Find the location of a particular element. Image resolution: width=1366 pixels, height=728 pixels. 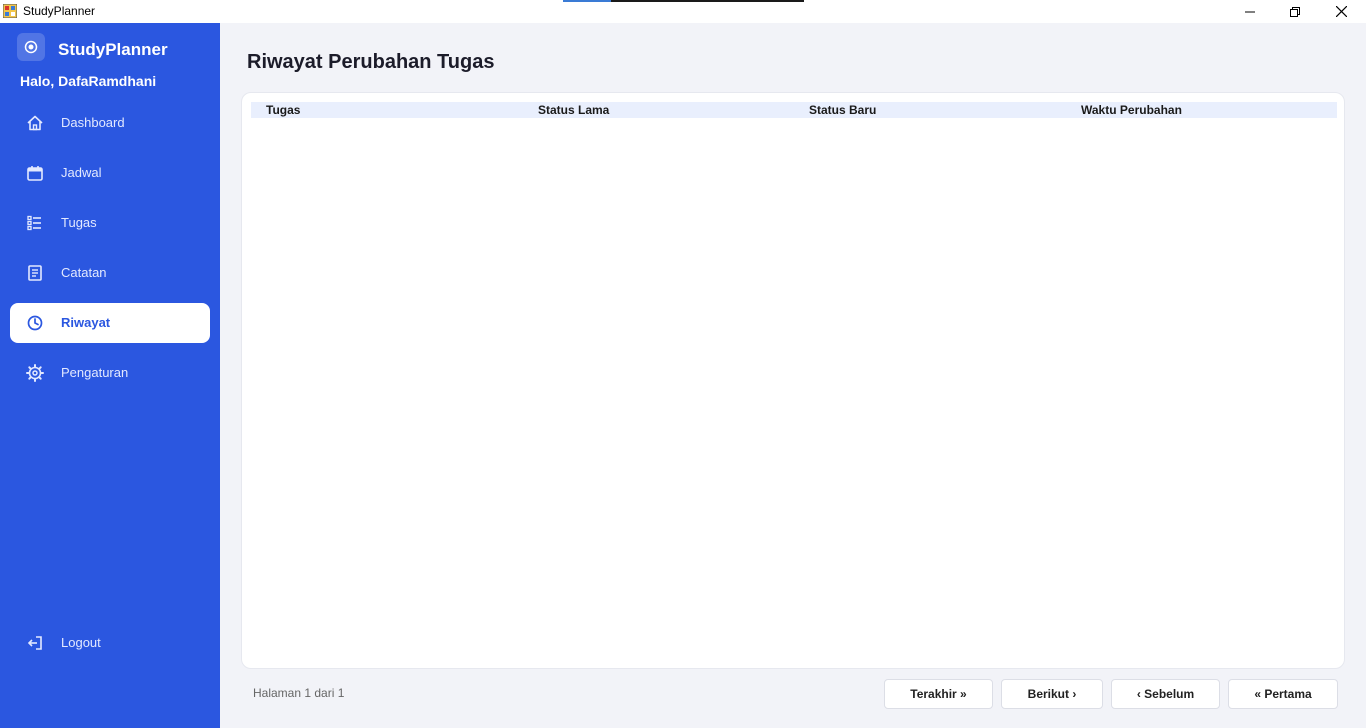

task-list-icon is located at coordinates (35, 223).